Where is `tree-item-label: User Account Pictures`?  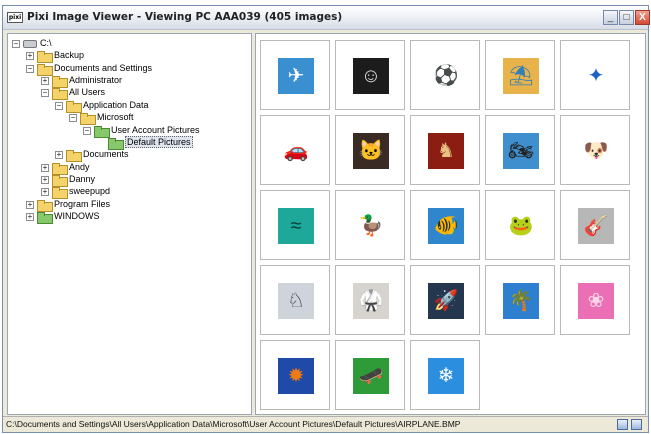 tree-item-label: User Account Pictures is located at coordinates (155, 130).